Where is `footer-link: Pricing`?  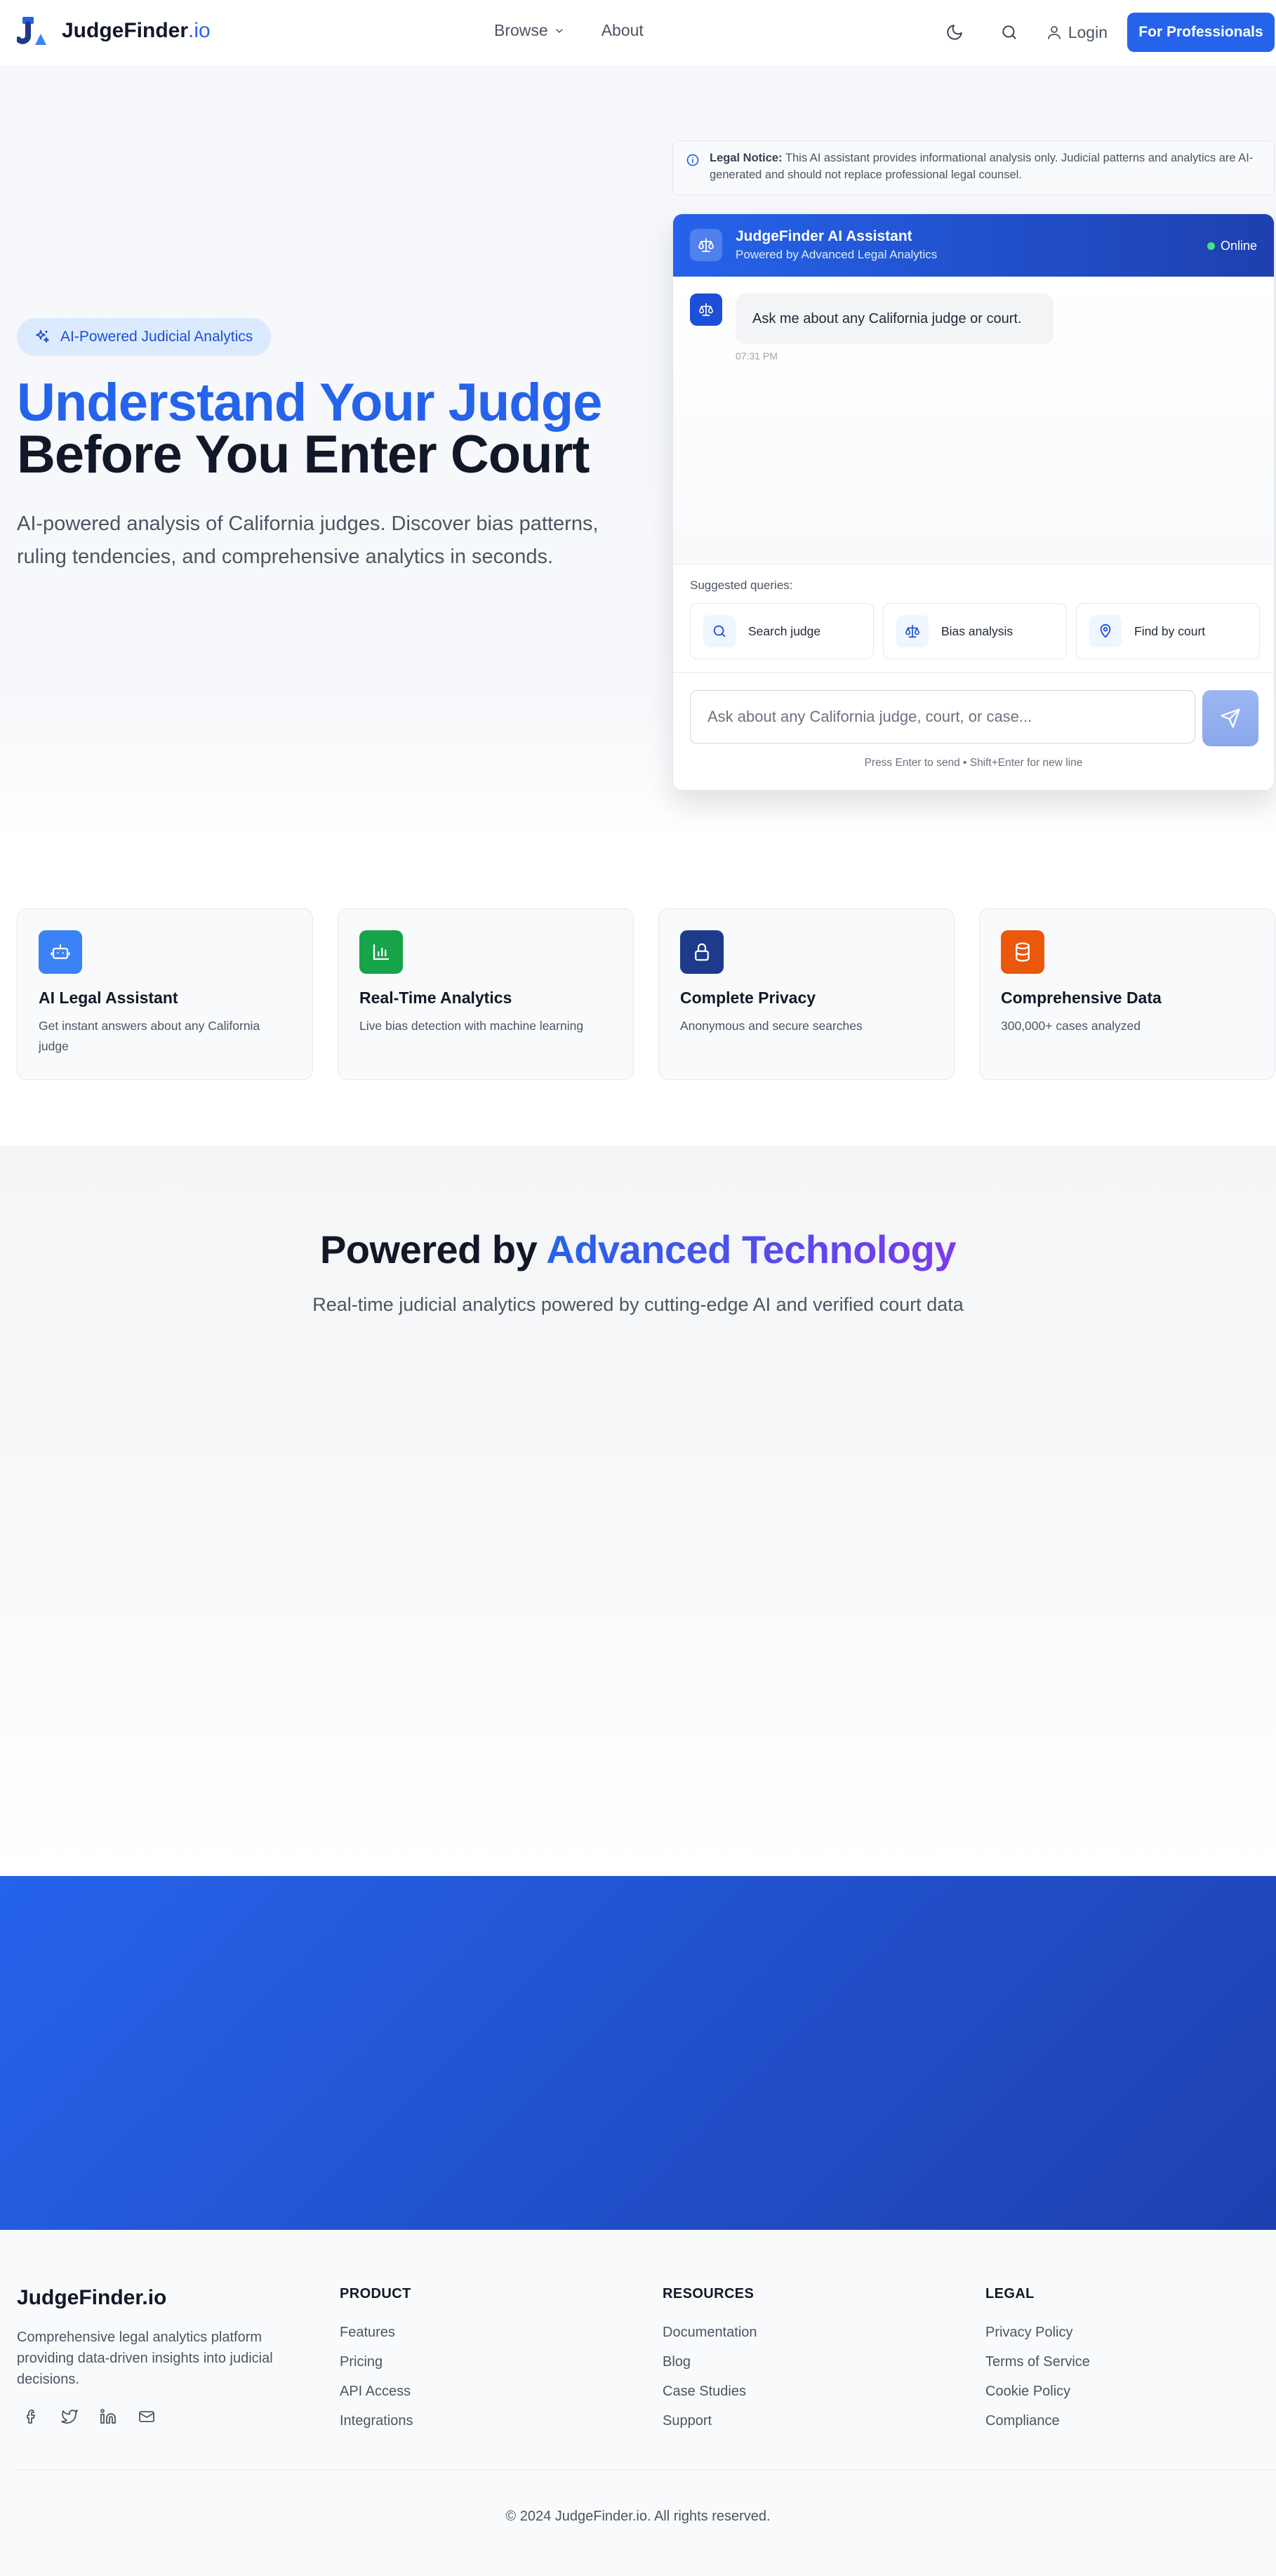 footer-link: Pricing is located at coordinates (376, 2362).